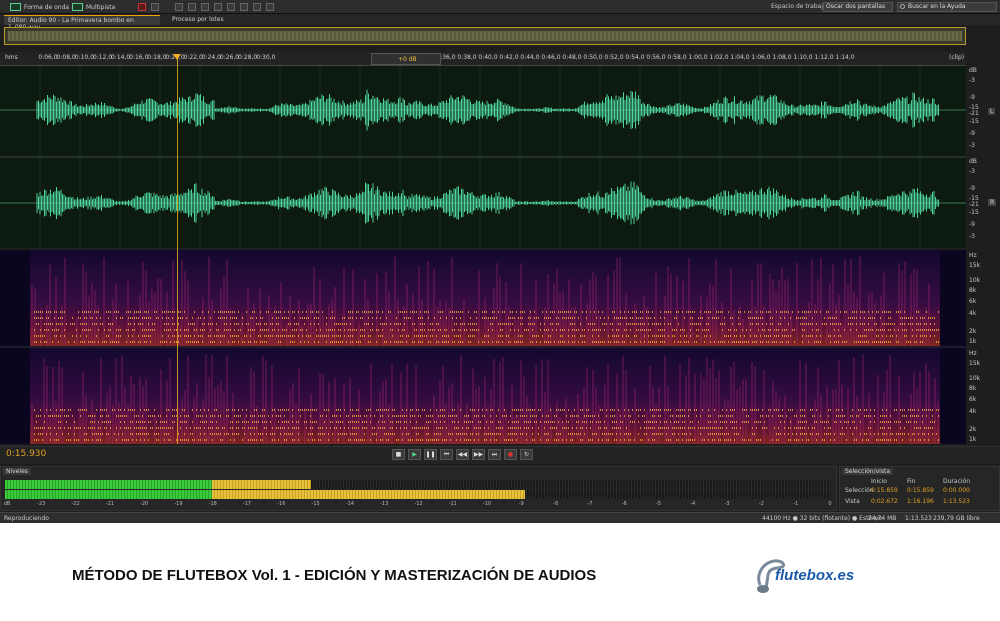 The height and width of the screenshot is (621, 1000). Describe the element at coordinates (218, 7) in the screenshot. I see `time-selection-tool-icon` at that location.